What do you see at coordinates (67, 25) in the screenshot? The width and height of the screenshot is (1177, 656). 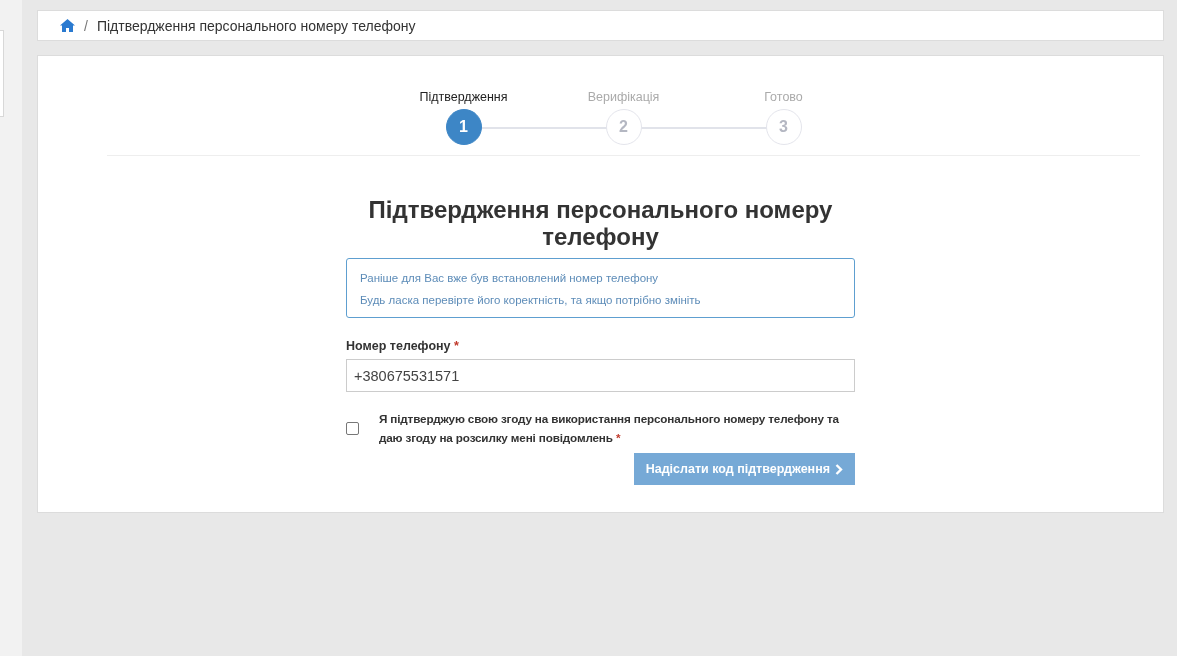 I see `home-icon` at bounding box center [67, 25].